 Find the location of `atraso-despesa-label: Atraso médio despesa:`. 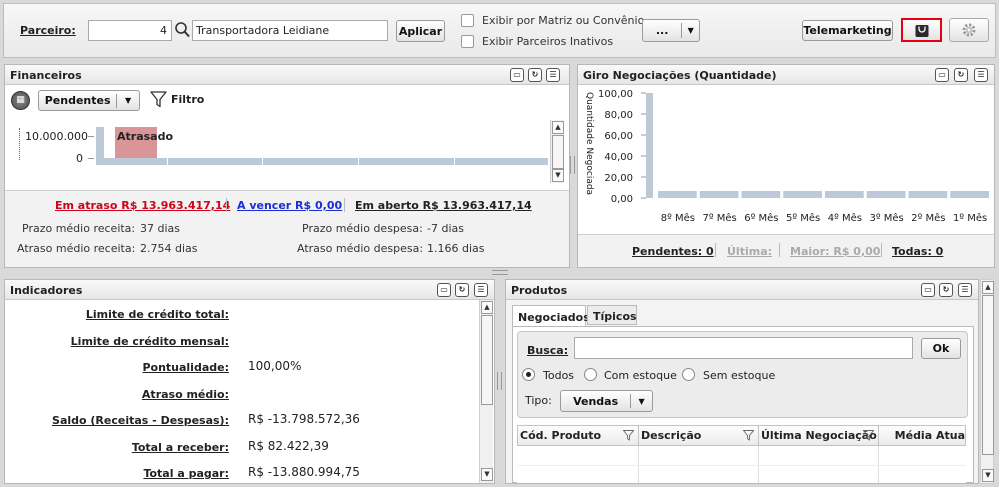

atraso-despesa-label: Atraso médio despesa: is located at coordinates (360, 248).